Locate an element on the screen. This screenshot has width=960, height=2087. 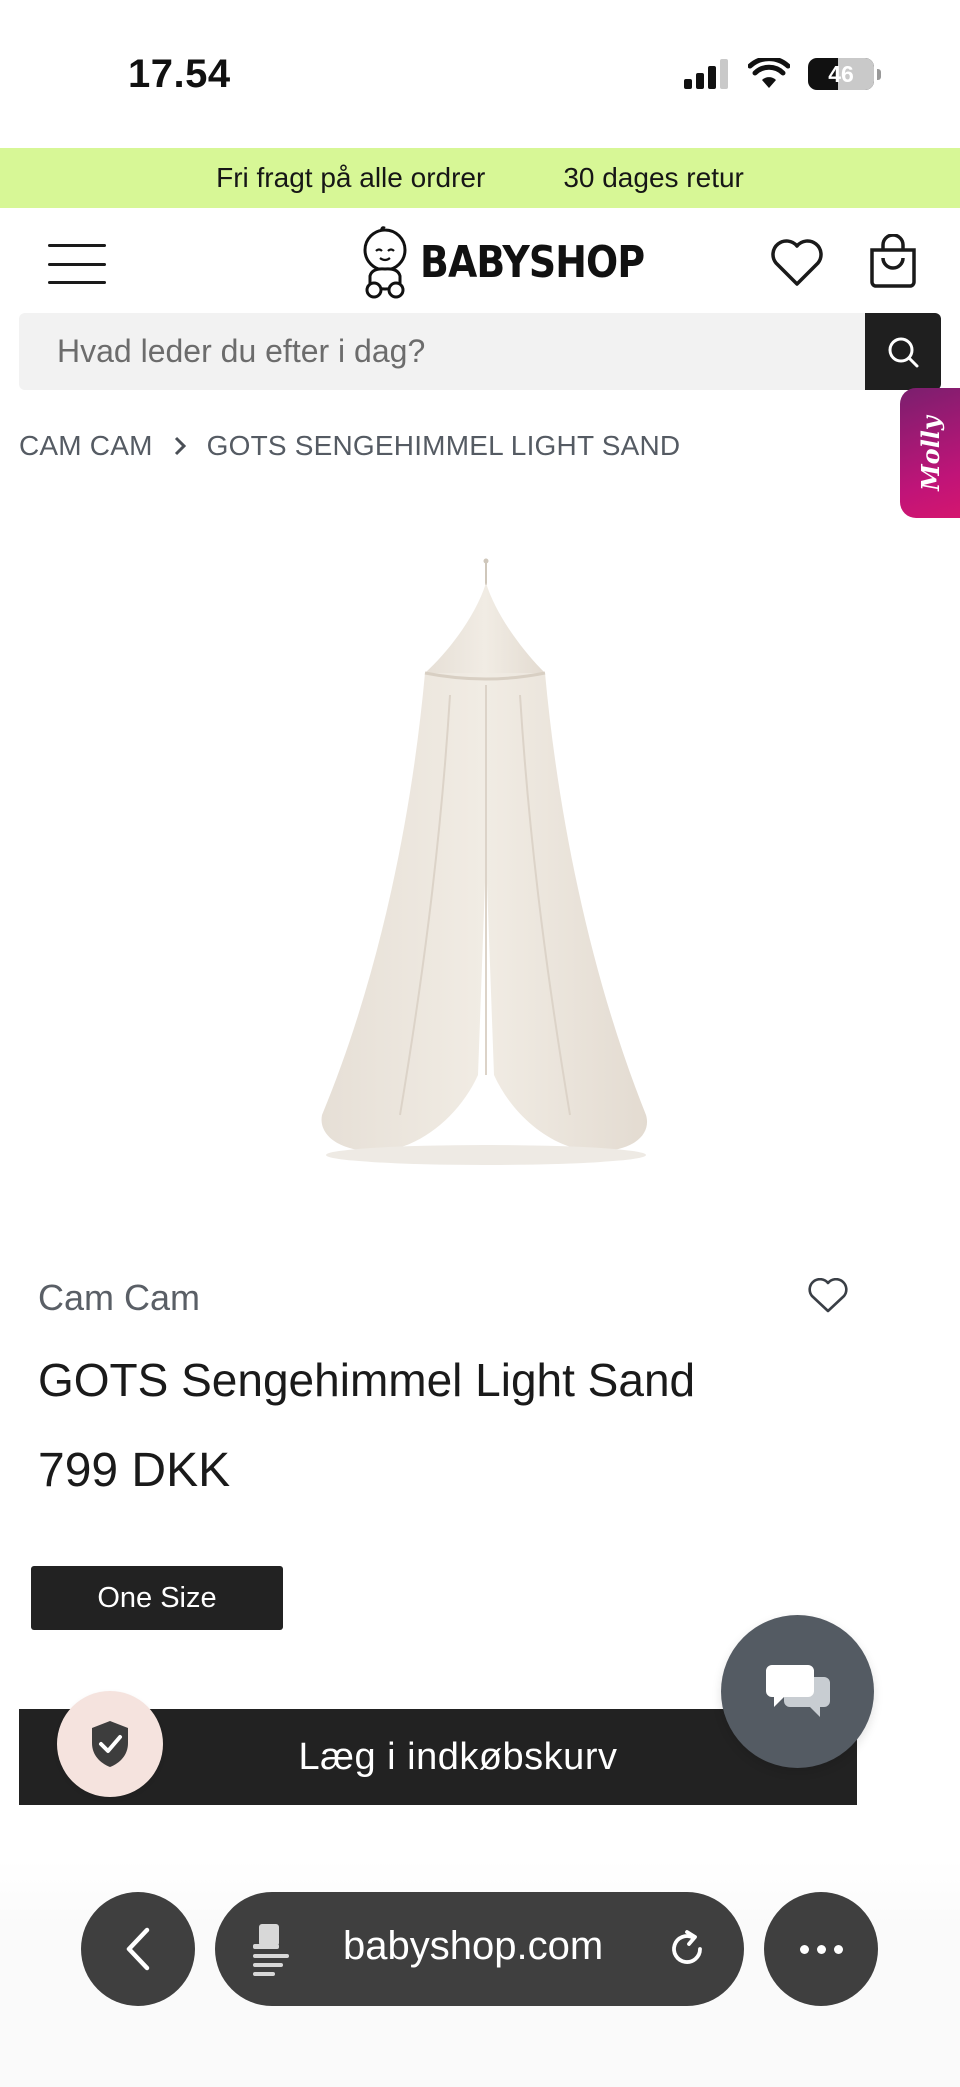
battery-percentage: 46 is located at coordinates (841, 73).